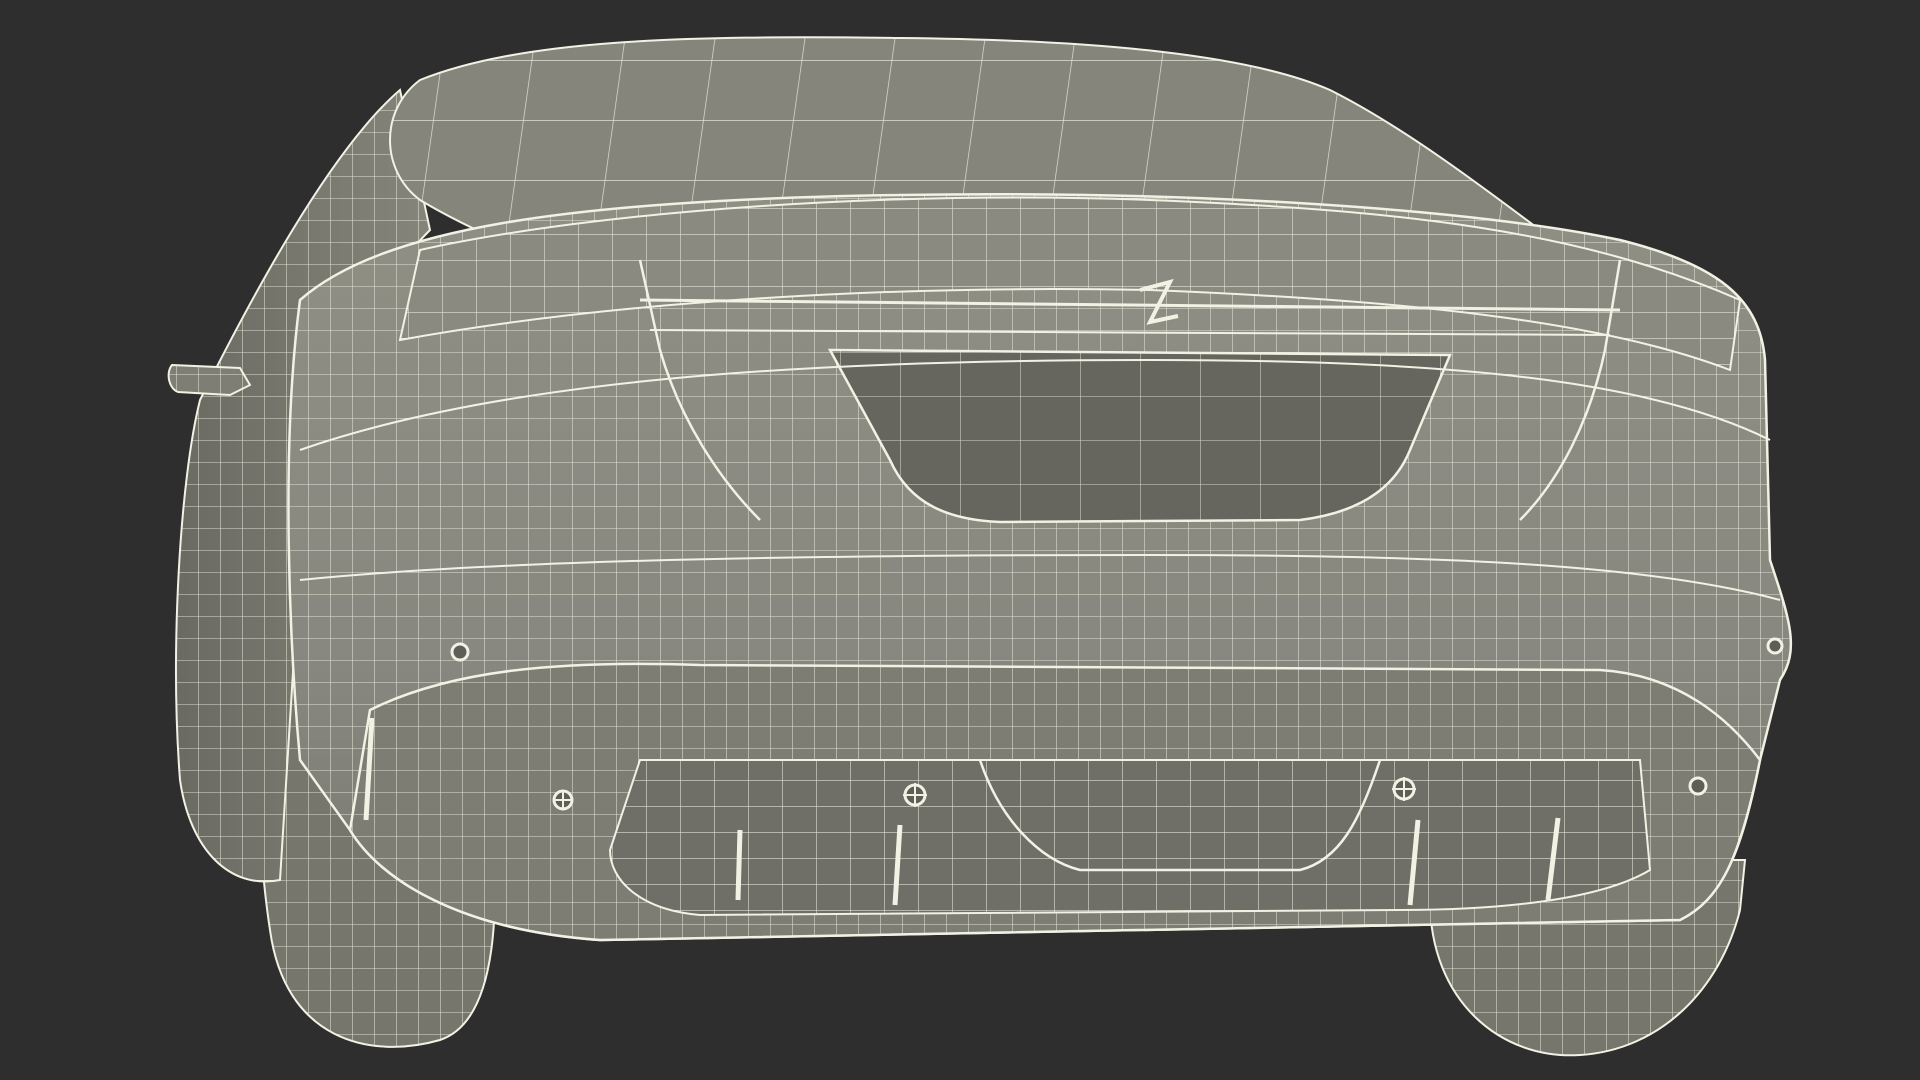 The image size is (1920, 1080). Describe the element at coordinates (1130, 838) in the screenshot. I see `rear-diffuser` at that location.